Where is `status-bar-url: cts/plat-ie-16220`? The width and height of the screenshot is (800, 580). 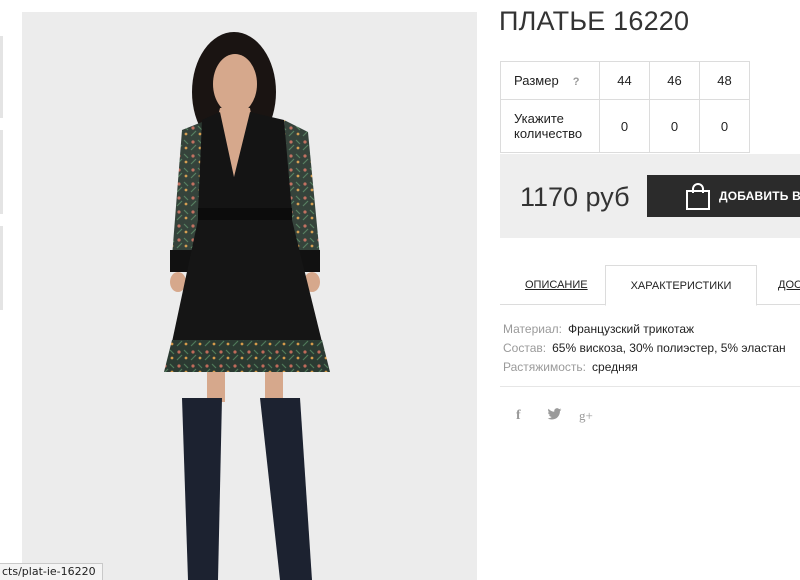
status-bar-url: cts/plat-ie-16220 is located at coordinates (51, 571).